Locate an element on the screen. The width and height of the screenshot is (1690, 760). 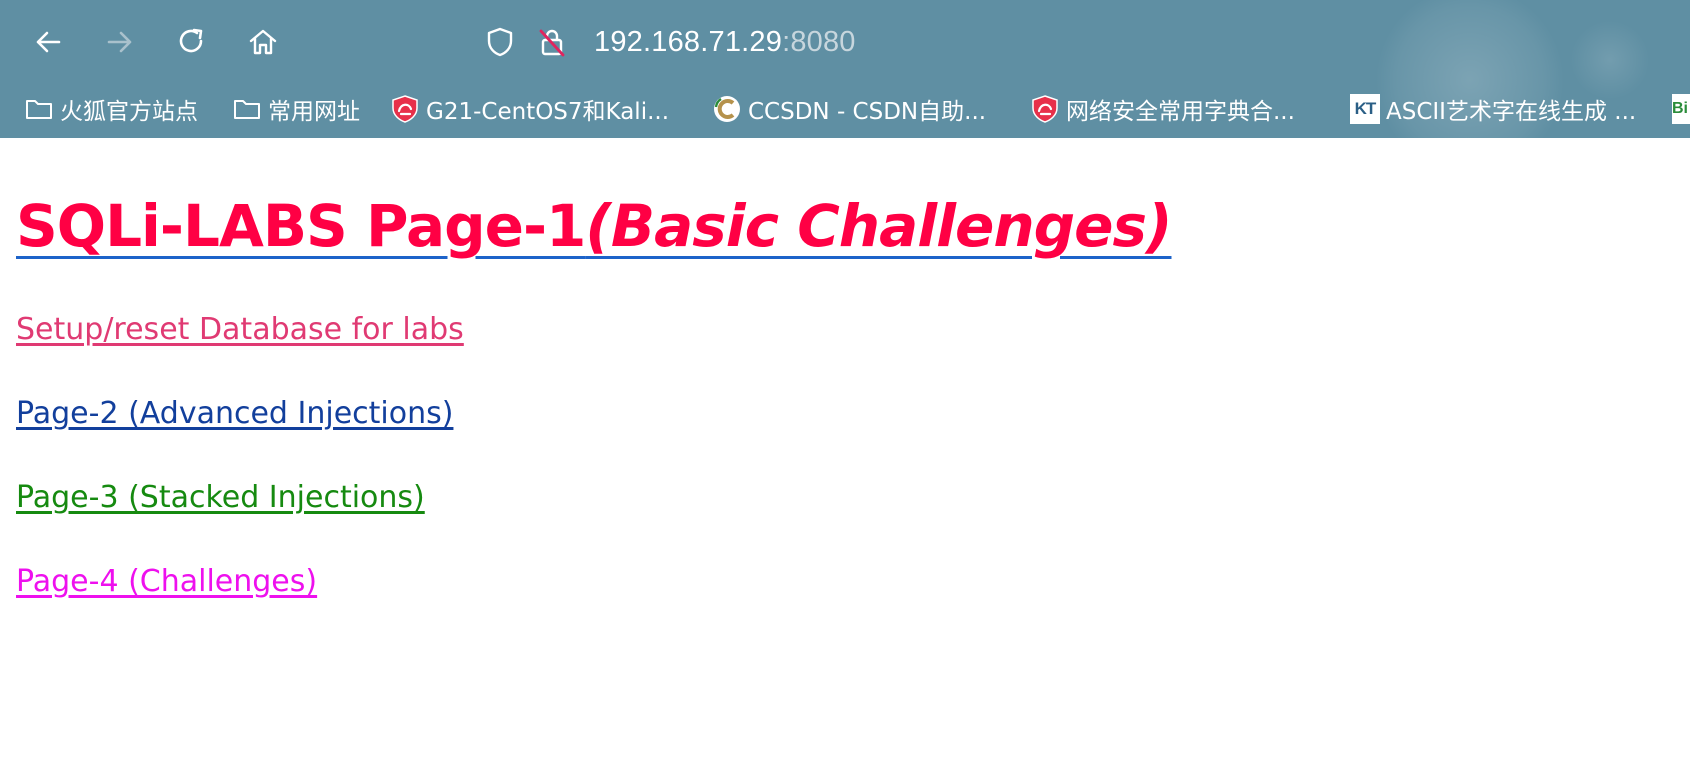
bookmark-folder-firefox-sites: 火狐官方站点 is located at coordinates (111, 109).